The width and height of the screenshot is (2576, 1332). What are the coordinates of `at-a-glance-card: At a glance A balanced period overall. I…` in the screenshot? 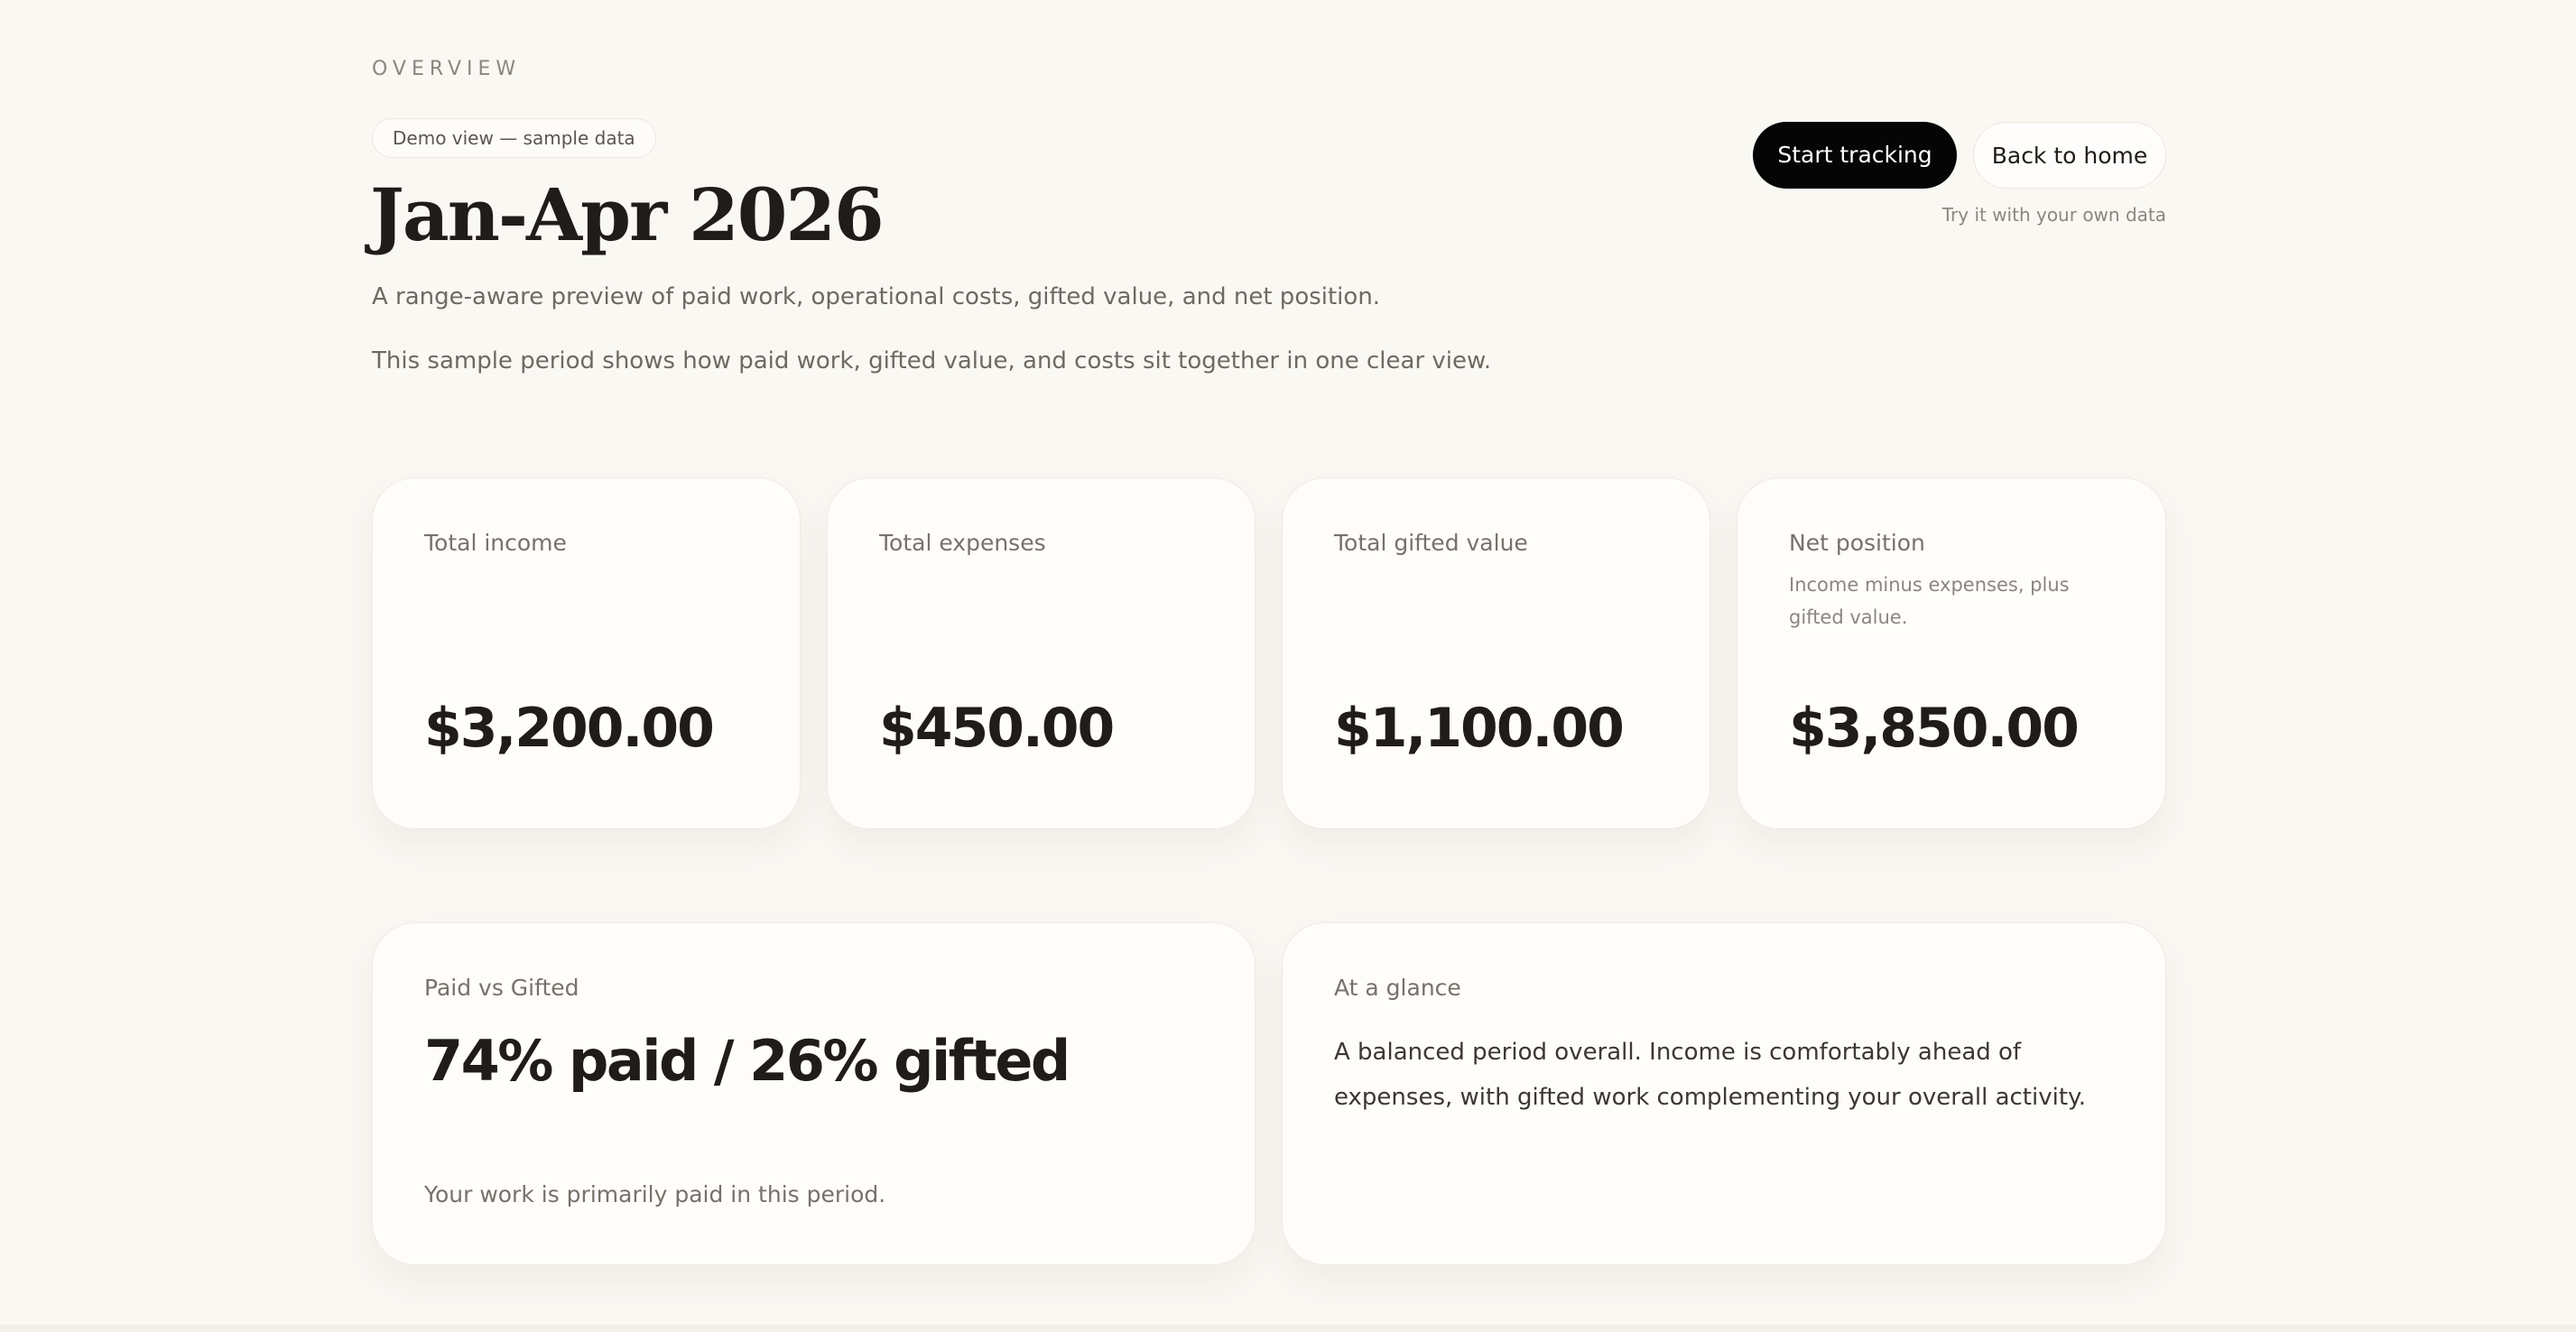 It's located at (1724, 1093).